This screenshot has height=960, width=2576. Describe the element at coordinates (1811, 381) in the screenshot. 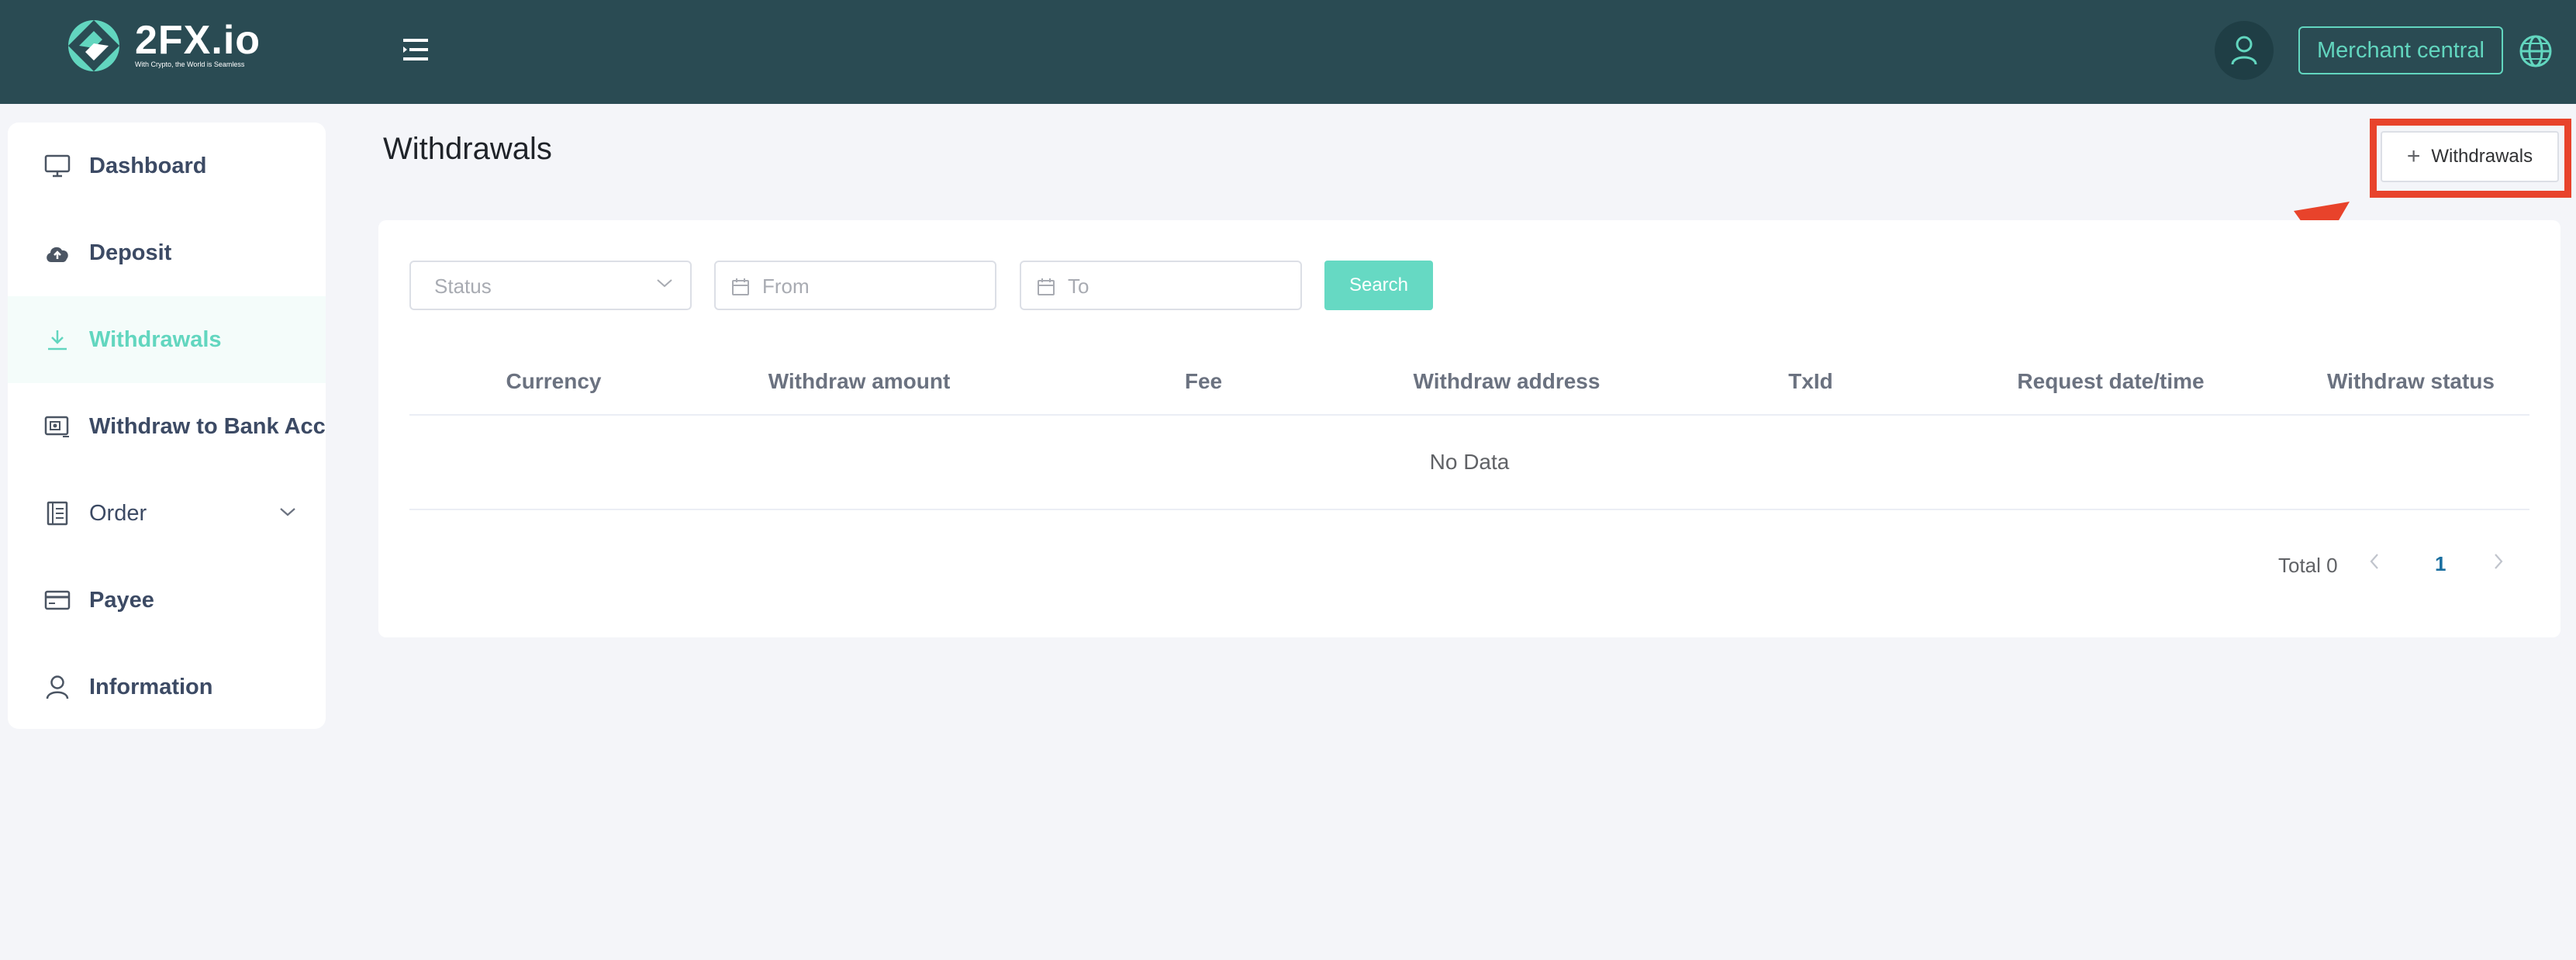

I see `column-txid: TxId` at that location.